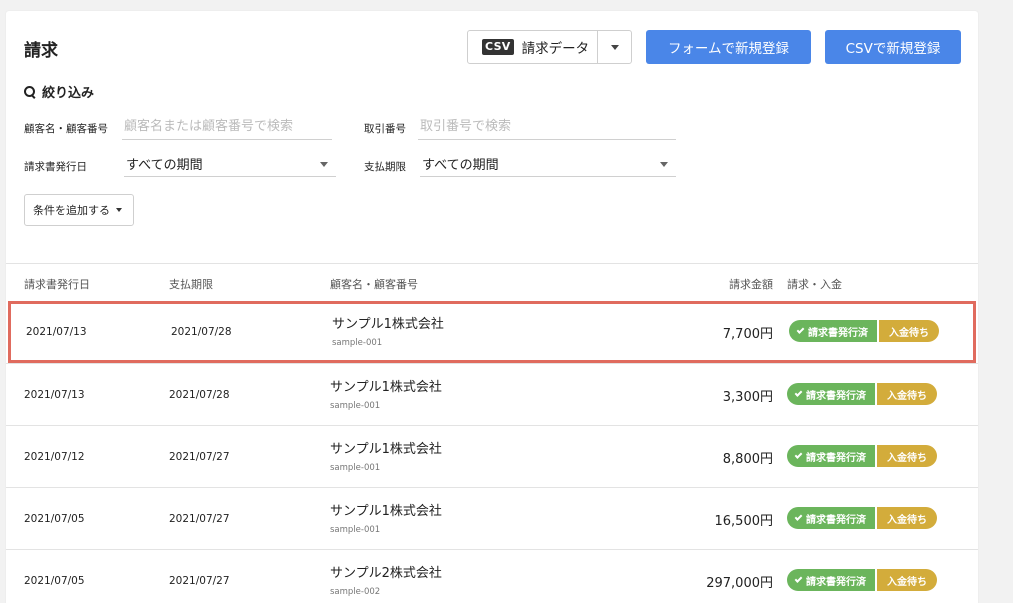  What do you see at coordinates (498, 47) in the screenshot?
I see `csv-icon: CSV` at bounding box center [498, 47].